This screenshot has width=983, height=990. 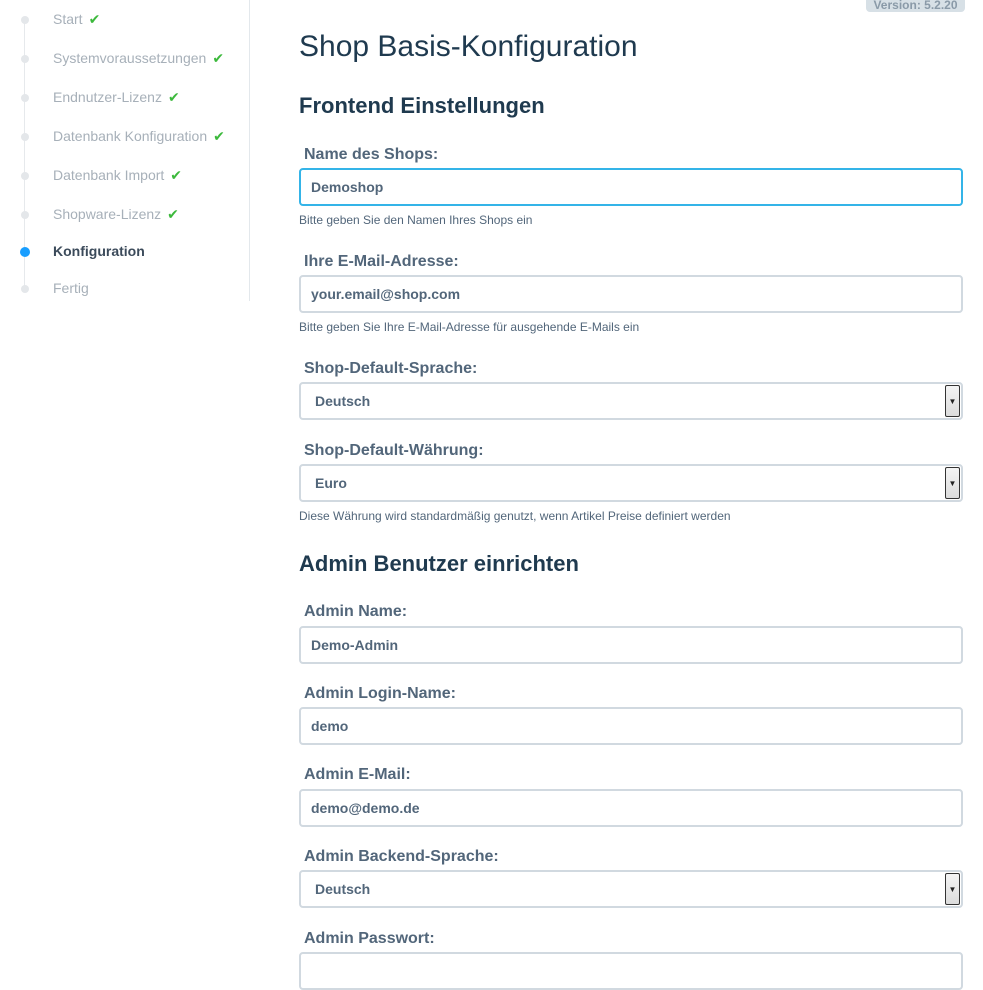 What do you see at coordinates (118, 175) in the screenshot?
I see `step-label: Datenbank Import ✔` at bounding box center [118, 175].